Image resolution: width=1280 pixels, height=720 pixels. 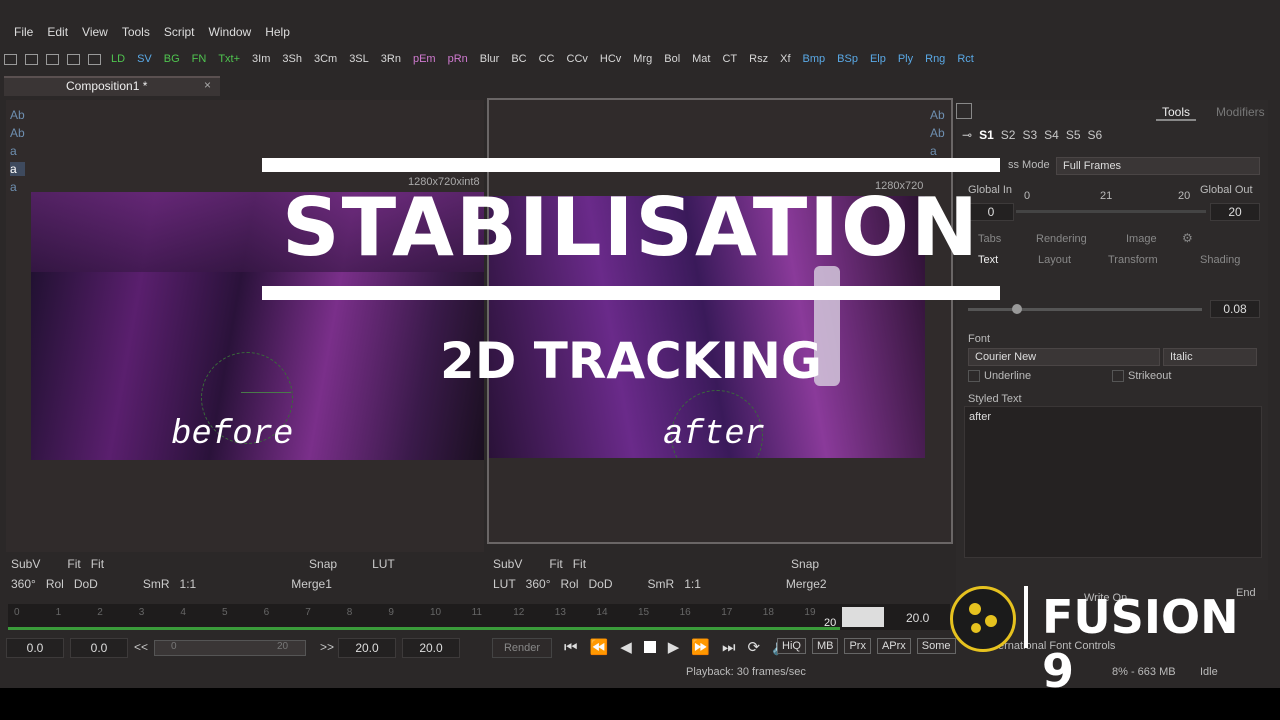 What do you see at coordinates (1095, 135) in the screenshot?
I see `slot-s6: S6` at bounding box center [1095, 135].